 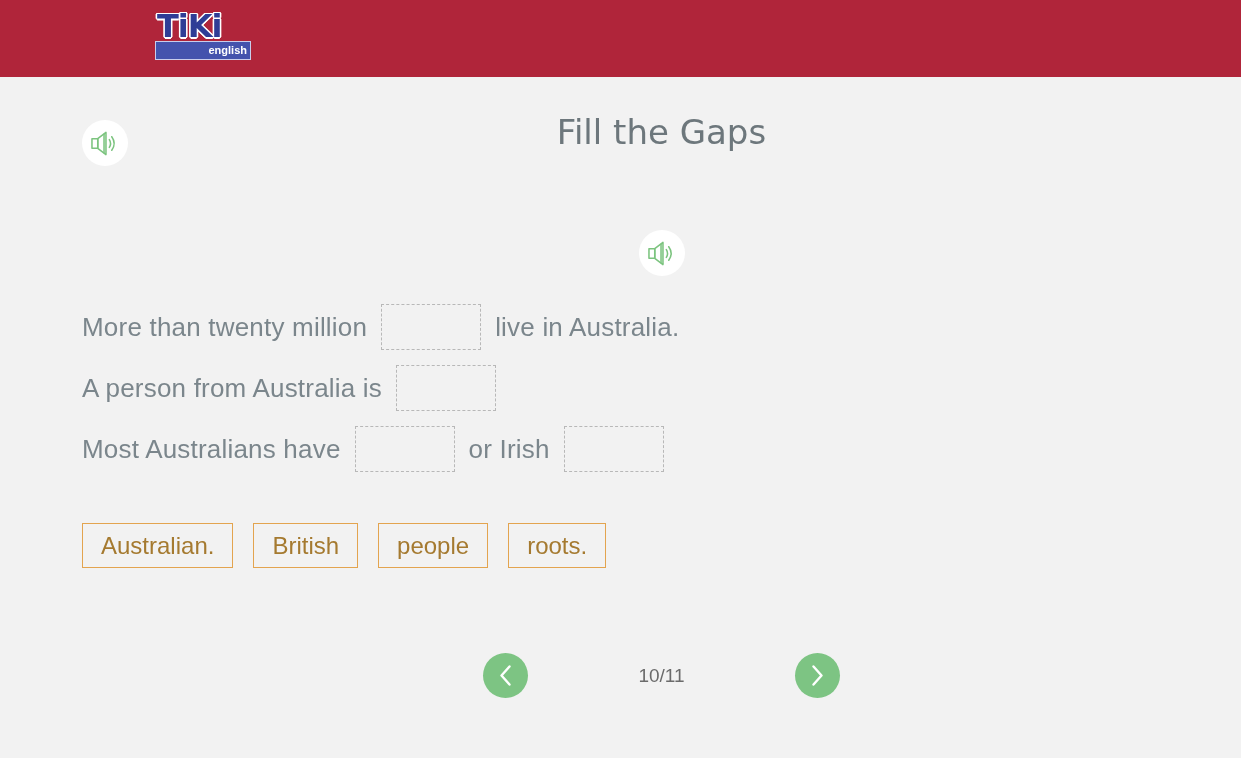 What do you see at coordinates (158, 545) in the screenshot?
I see `word-chip: Australian.` at bounding box center [158, 545].